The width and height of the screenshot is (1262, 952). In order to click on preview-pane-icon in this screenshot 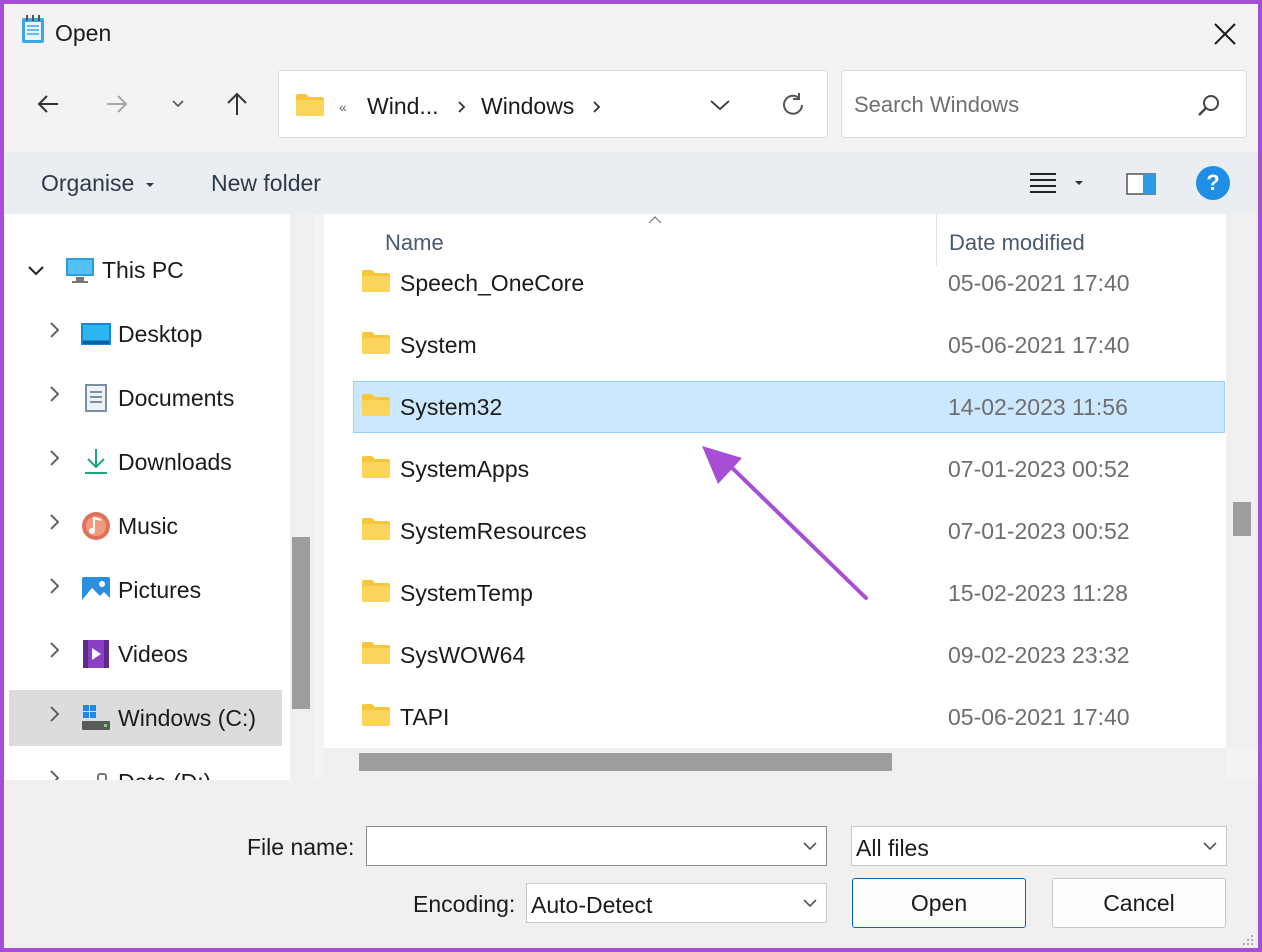, I will do `click(1141, 184)`.